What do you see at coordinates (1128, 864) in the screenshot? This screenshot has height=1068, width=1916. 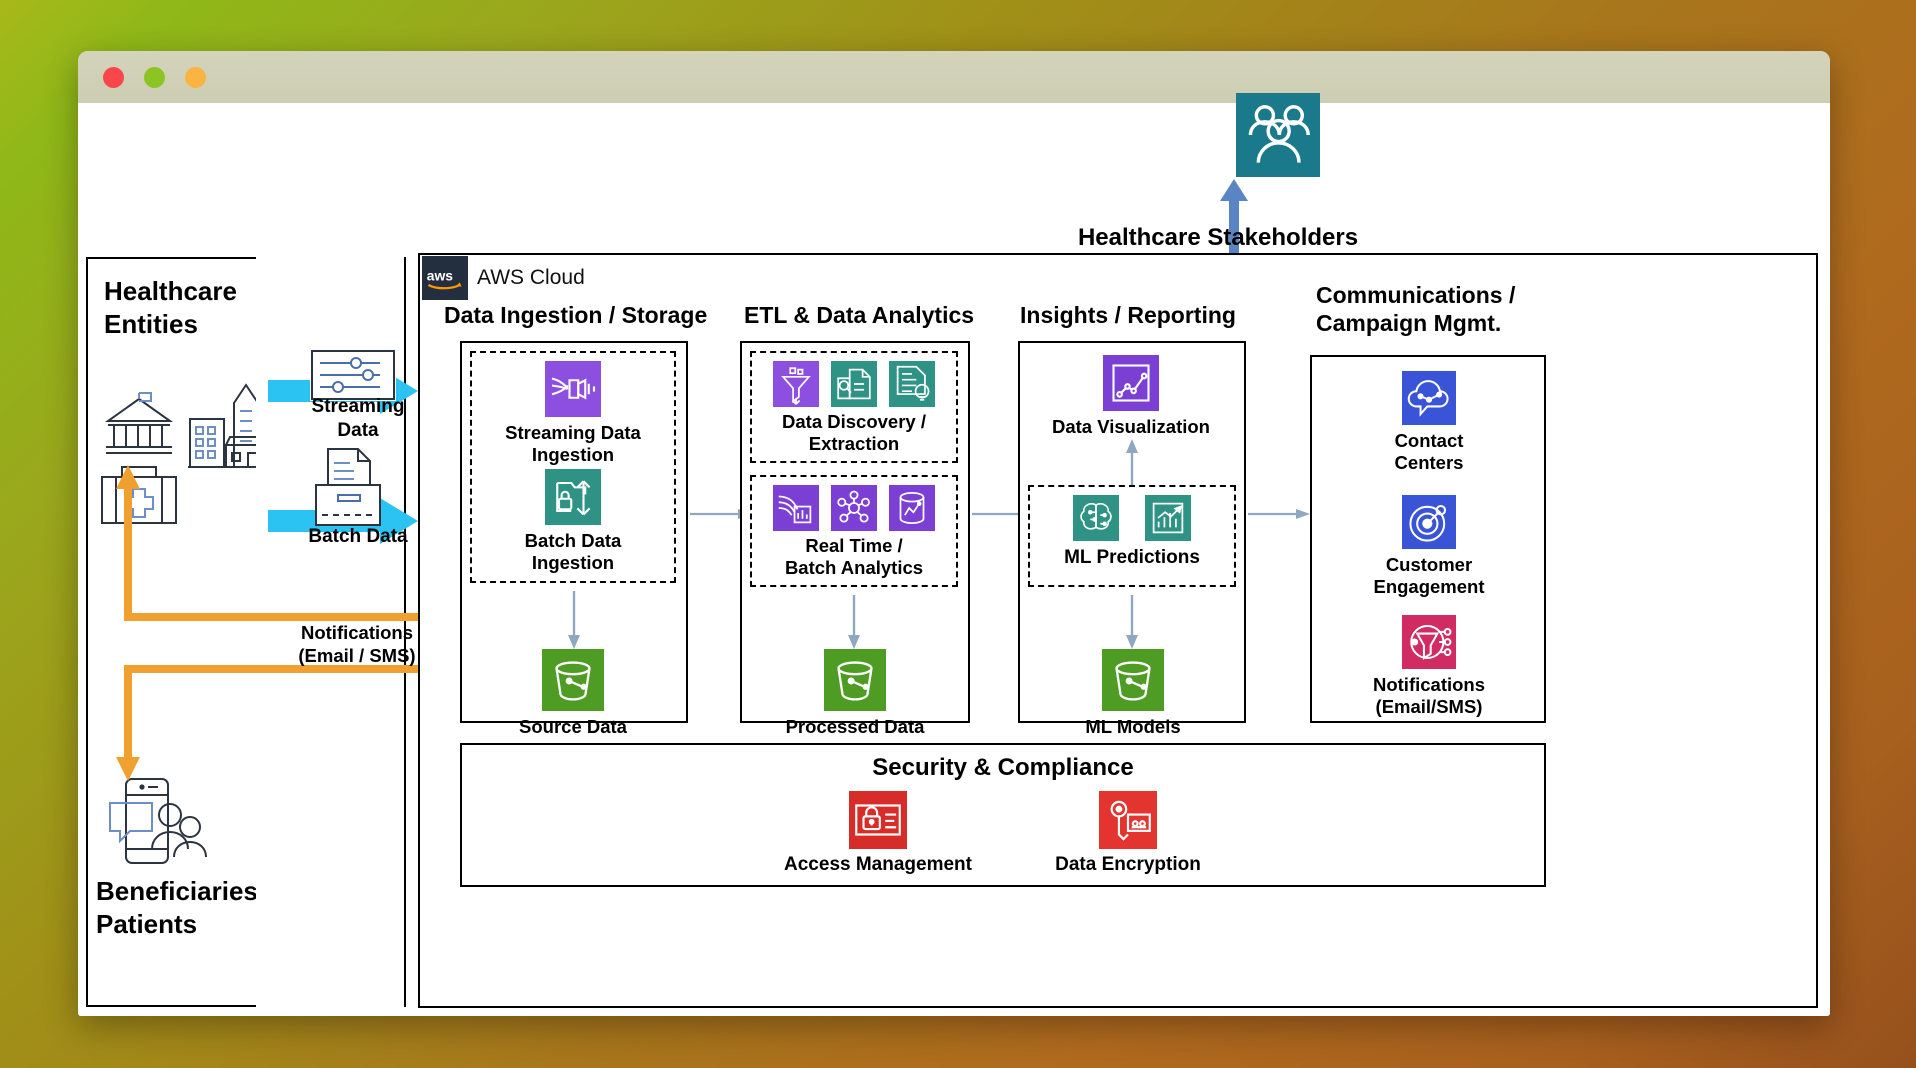 I see `node-label: Data Encryption` at bounding box center [1128, 864].